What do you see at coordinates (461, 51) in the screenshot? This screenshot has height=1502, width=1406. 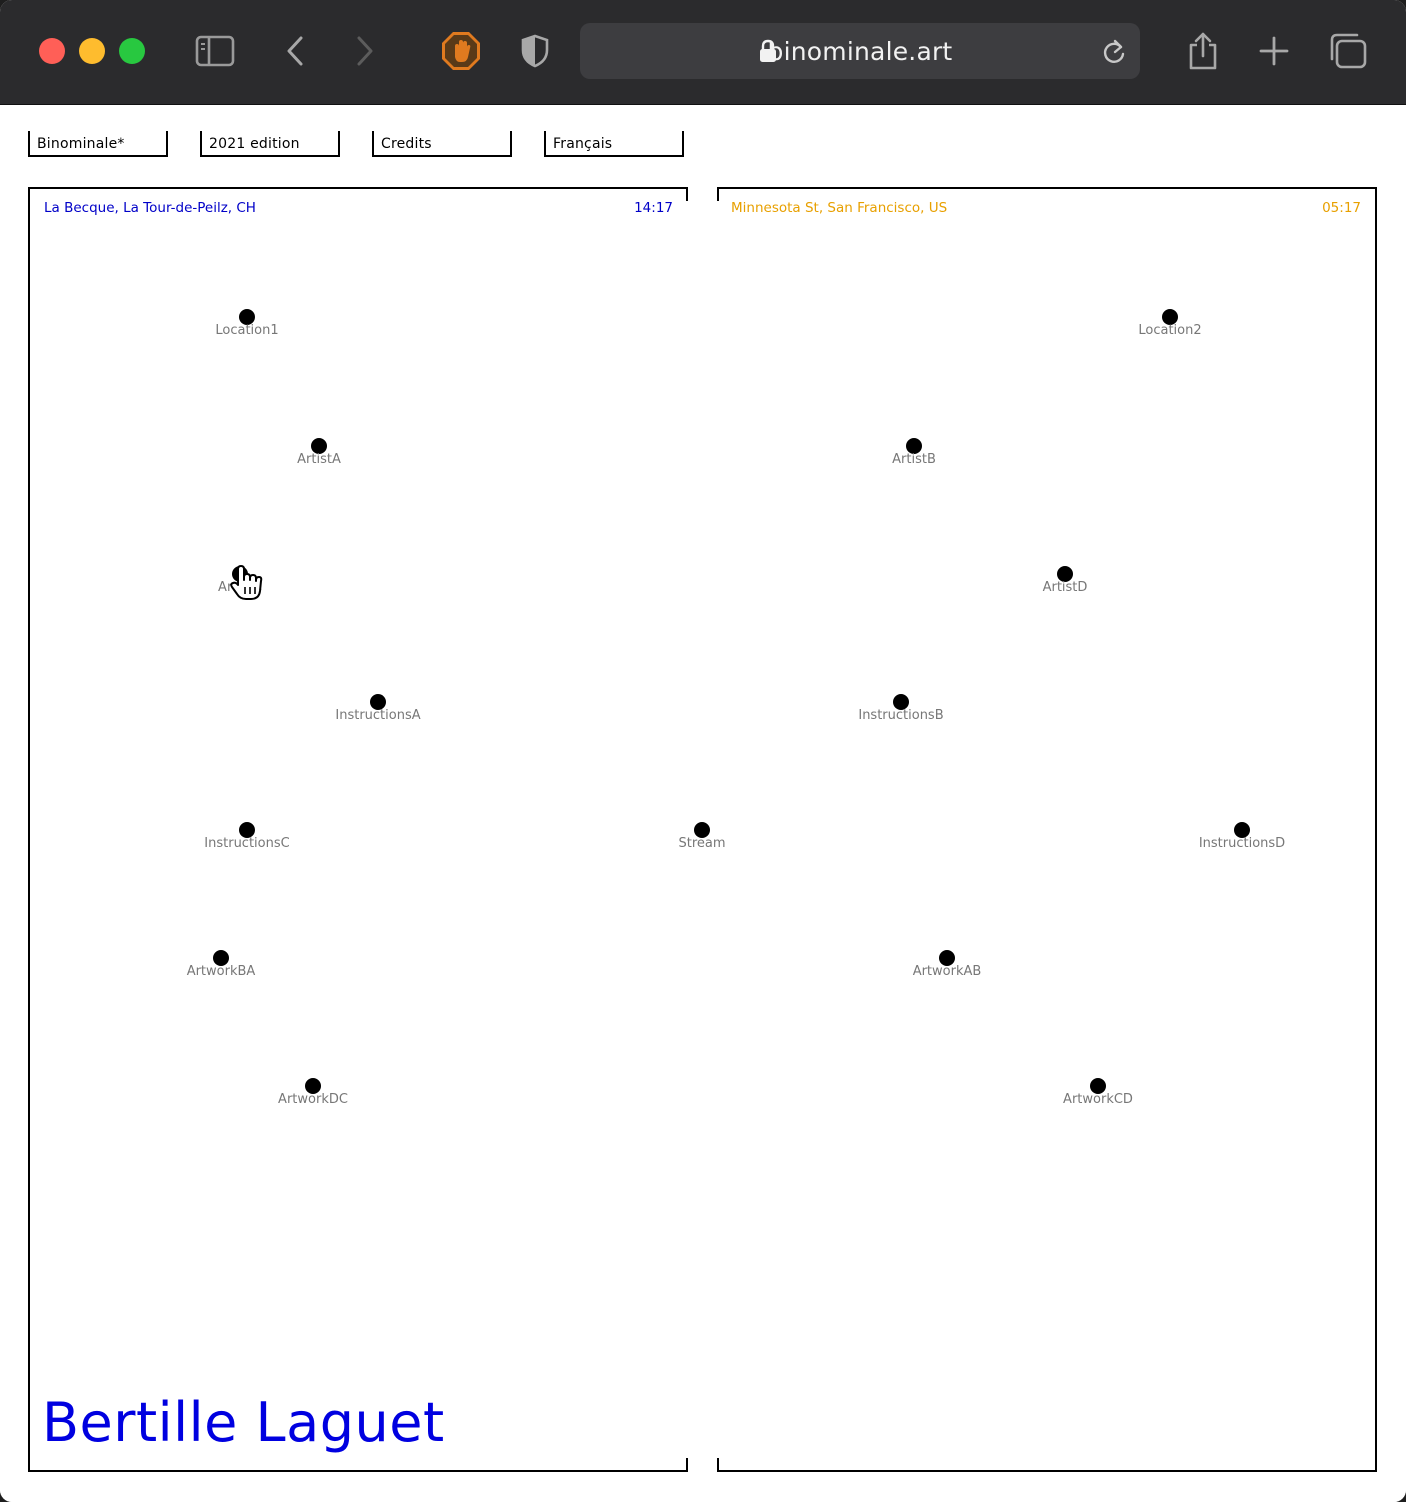 I see `hand-stop-extension-icon` at bounding box center [461, 51].